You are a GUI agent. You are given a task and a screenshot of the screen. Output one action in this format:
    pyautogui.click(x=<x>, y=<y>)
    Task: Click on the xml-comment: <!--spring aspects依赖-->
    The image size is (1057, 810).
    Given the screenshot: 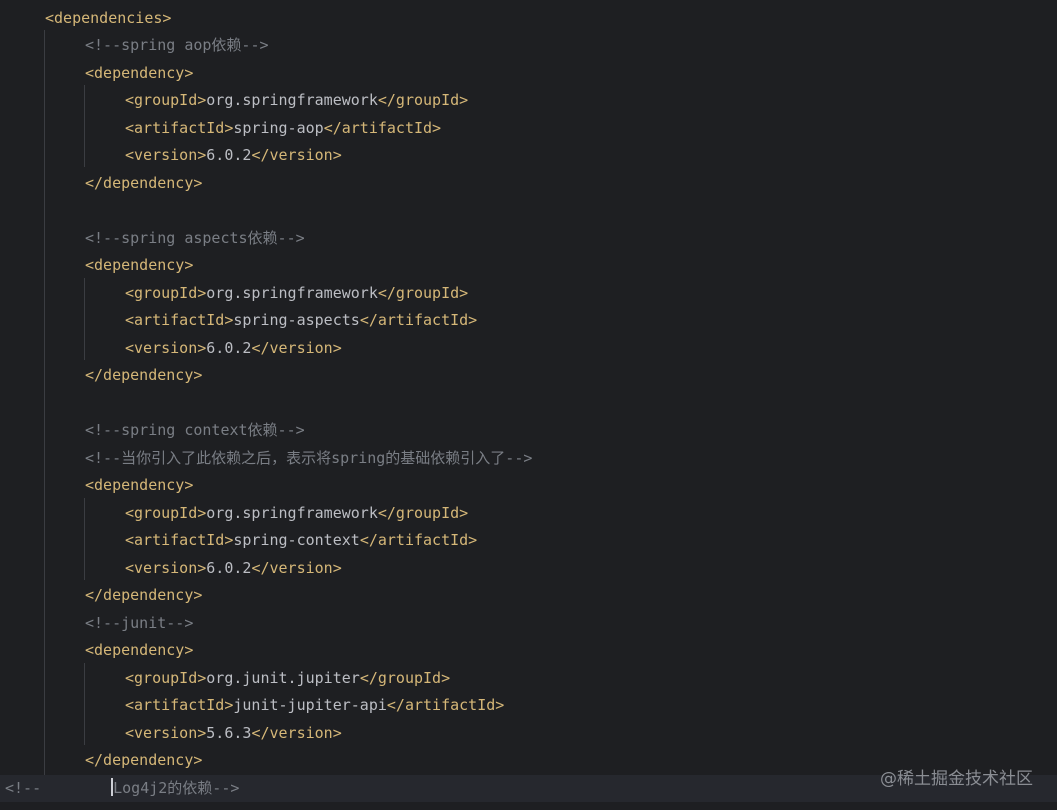 What is the action you would take?
    pyautogui.click(x=195, y=237)
    